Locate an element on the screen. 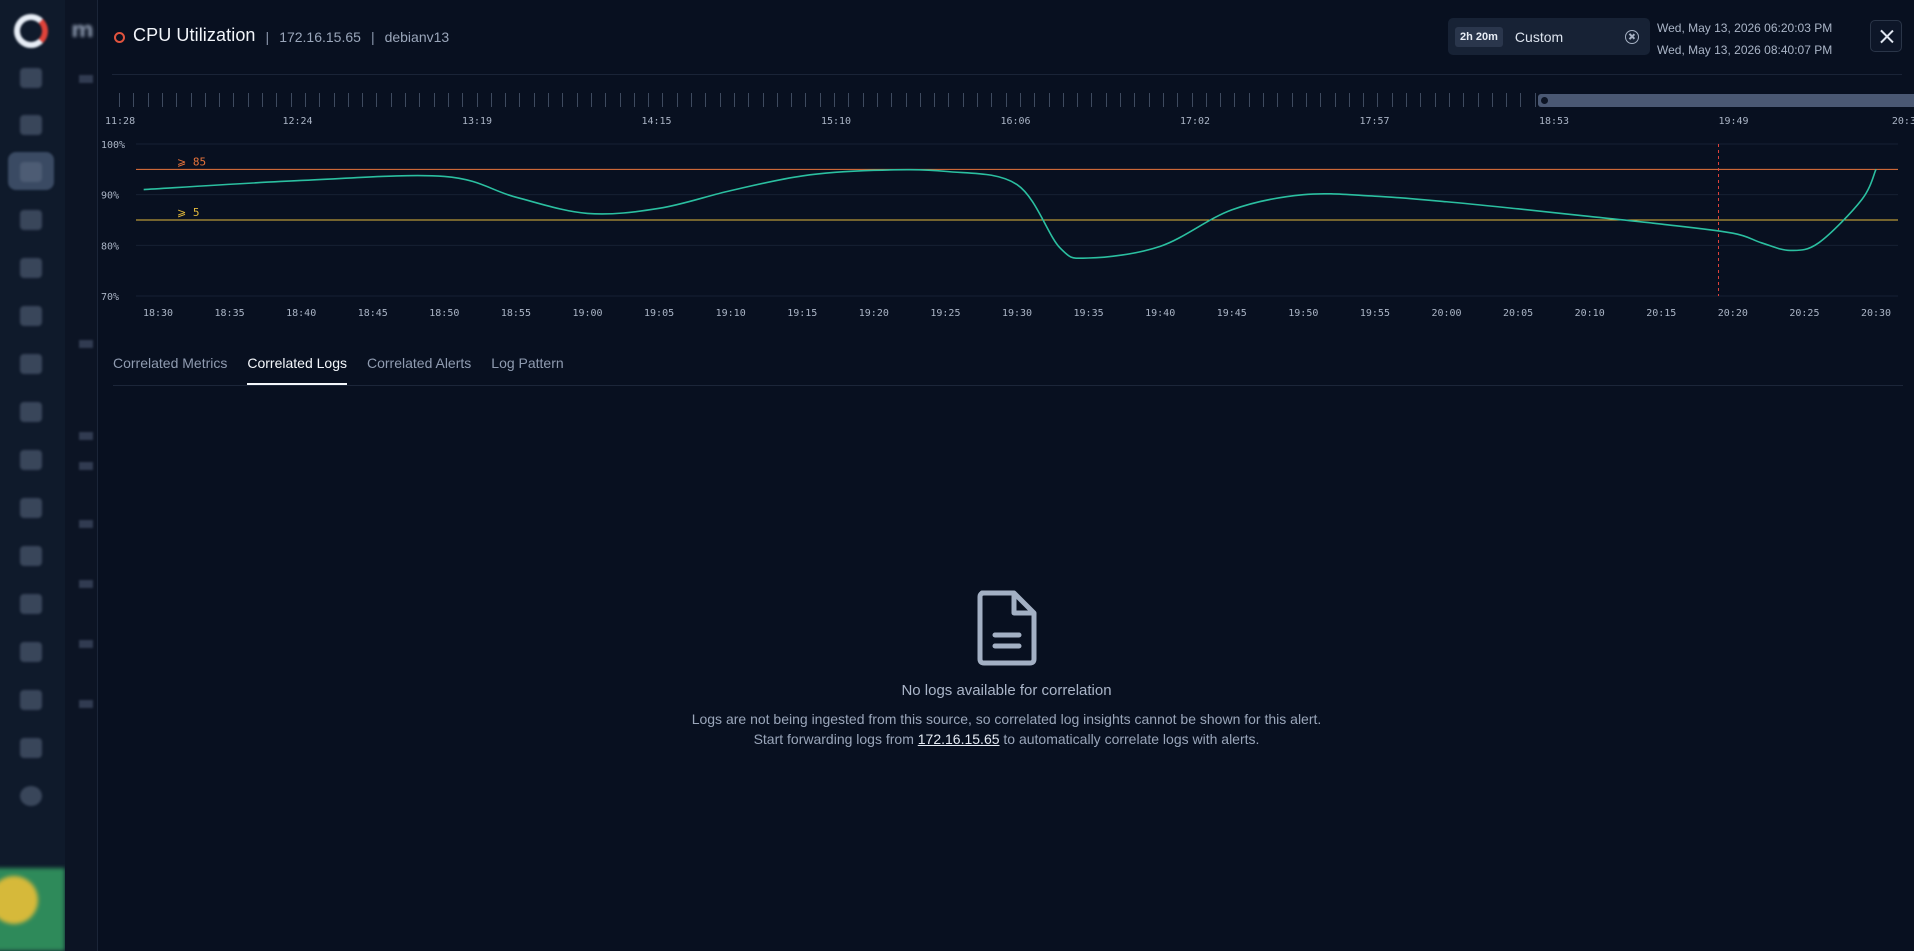  timeline-label: 15:10 is located at coordinates (836, 121).